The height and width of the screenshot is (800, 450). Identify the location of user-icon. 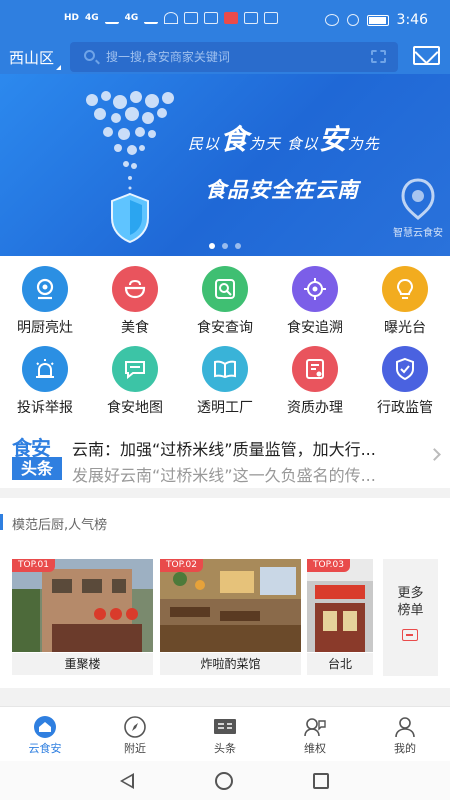
(405, 727).